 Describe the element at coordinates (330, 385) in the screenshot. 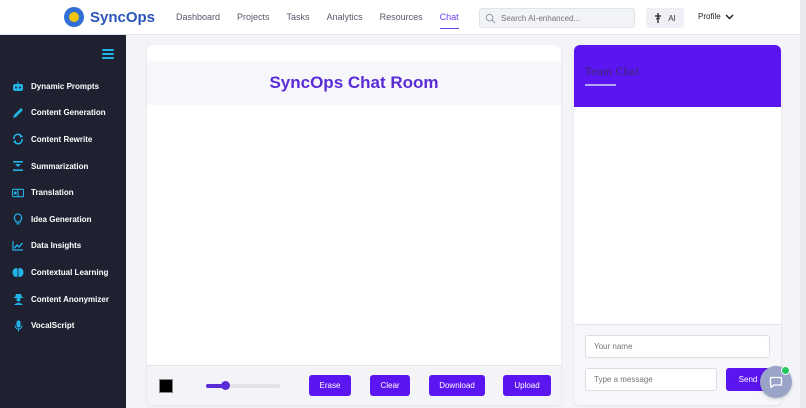

I see `erase-button: Erase` at that location.